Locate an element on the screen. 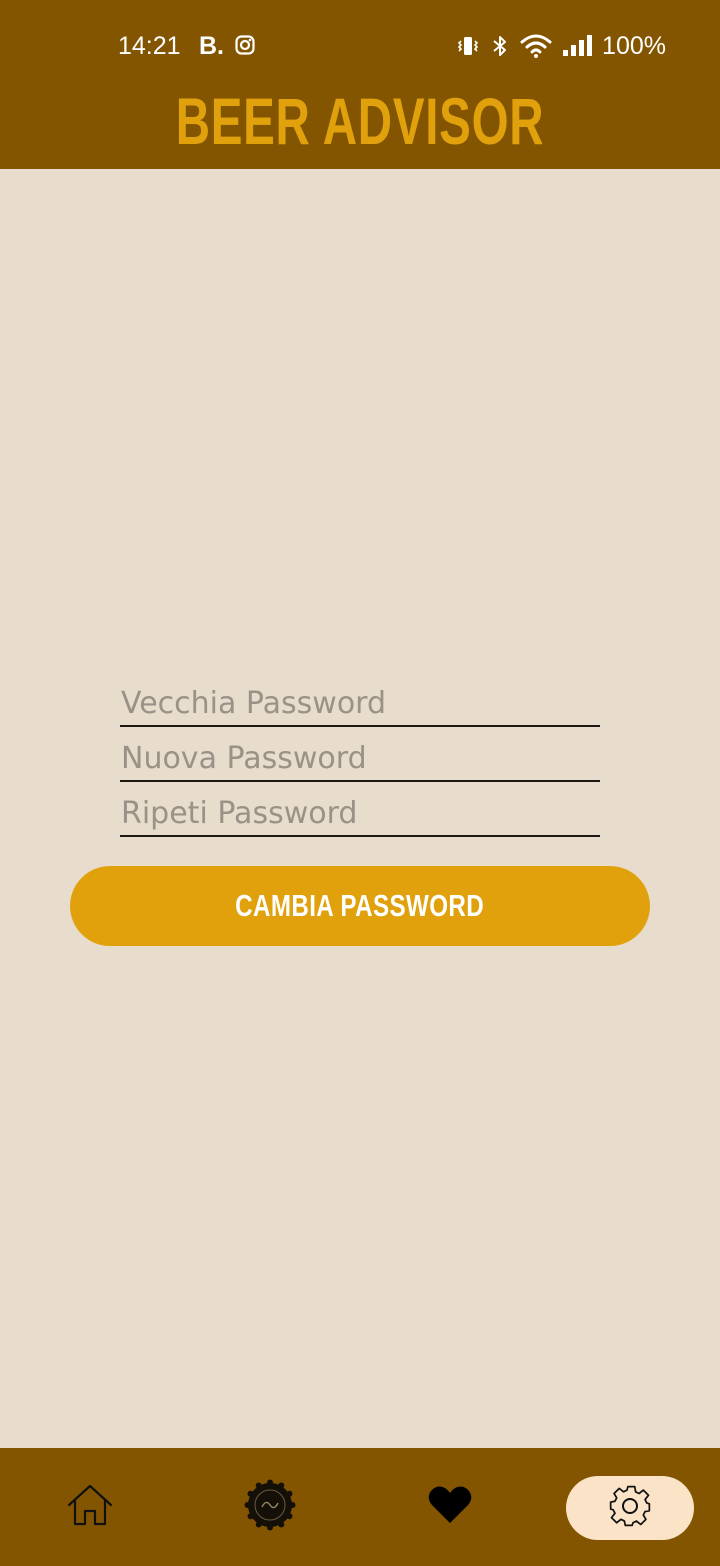 The image size is (720, 1566). repeat-password-input is located at coordinates (360, 813).